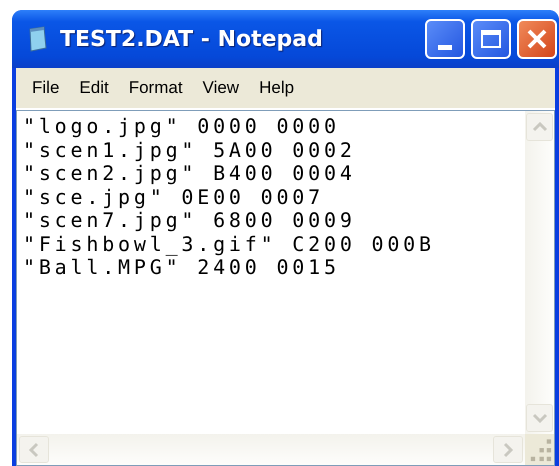 The width and height of the screenshot is (559, 466). Describe the element at coordinates (190, 174) in the screenshot. I see `text-line: "scen2.jpg" B400 0004` at that location.